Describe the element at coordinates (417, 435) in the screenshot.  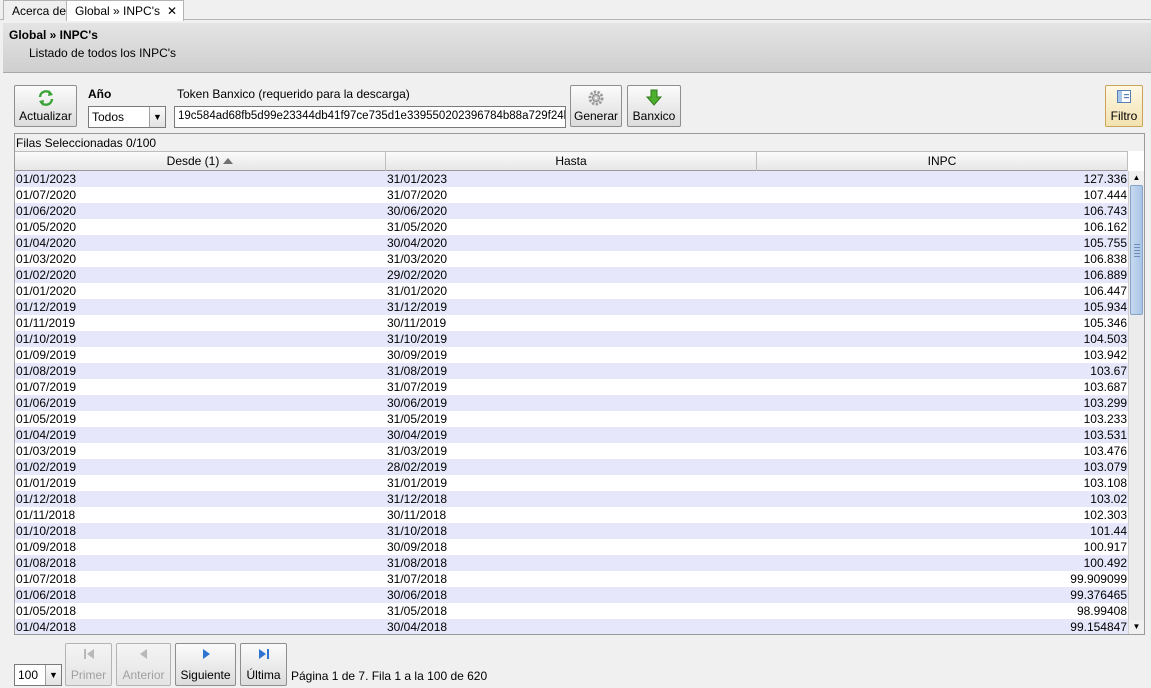
I see `cell-hasta: 30/04/2019` at that location.